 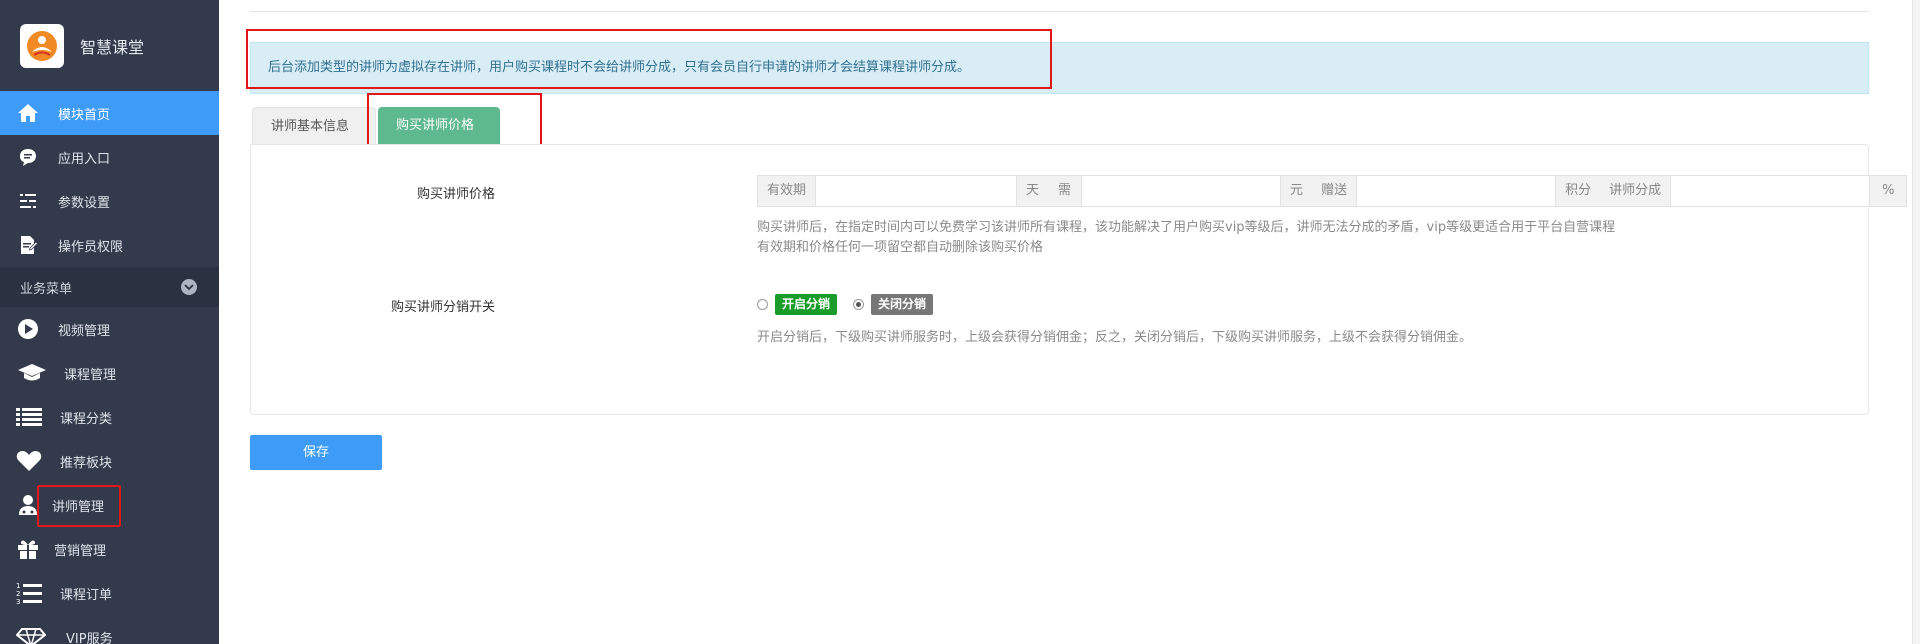 What do you see at coordinates (858, 304) in the screenshot?
I see `radio-distribution-off` at bounding box center [858, 304].